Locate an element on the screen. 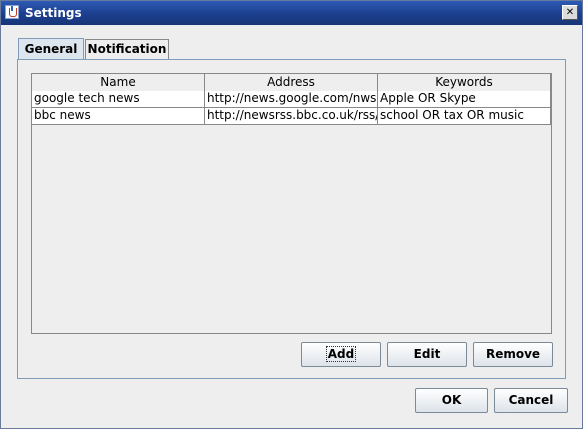  cell-name: google tech news is located at coordinates (118, 99).